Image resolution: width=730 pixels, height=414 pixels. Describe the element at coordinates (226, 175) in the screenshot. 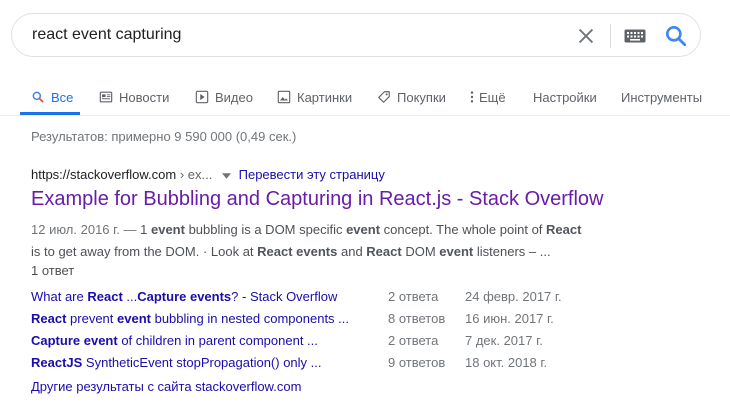

I see `caret-down-icon` at that location.